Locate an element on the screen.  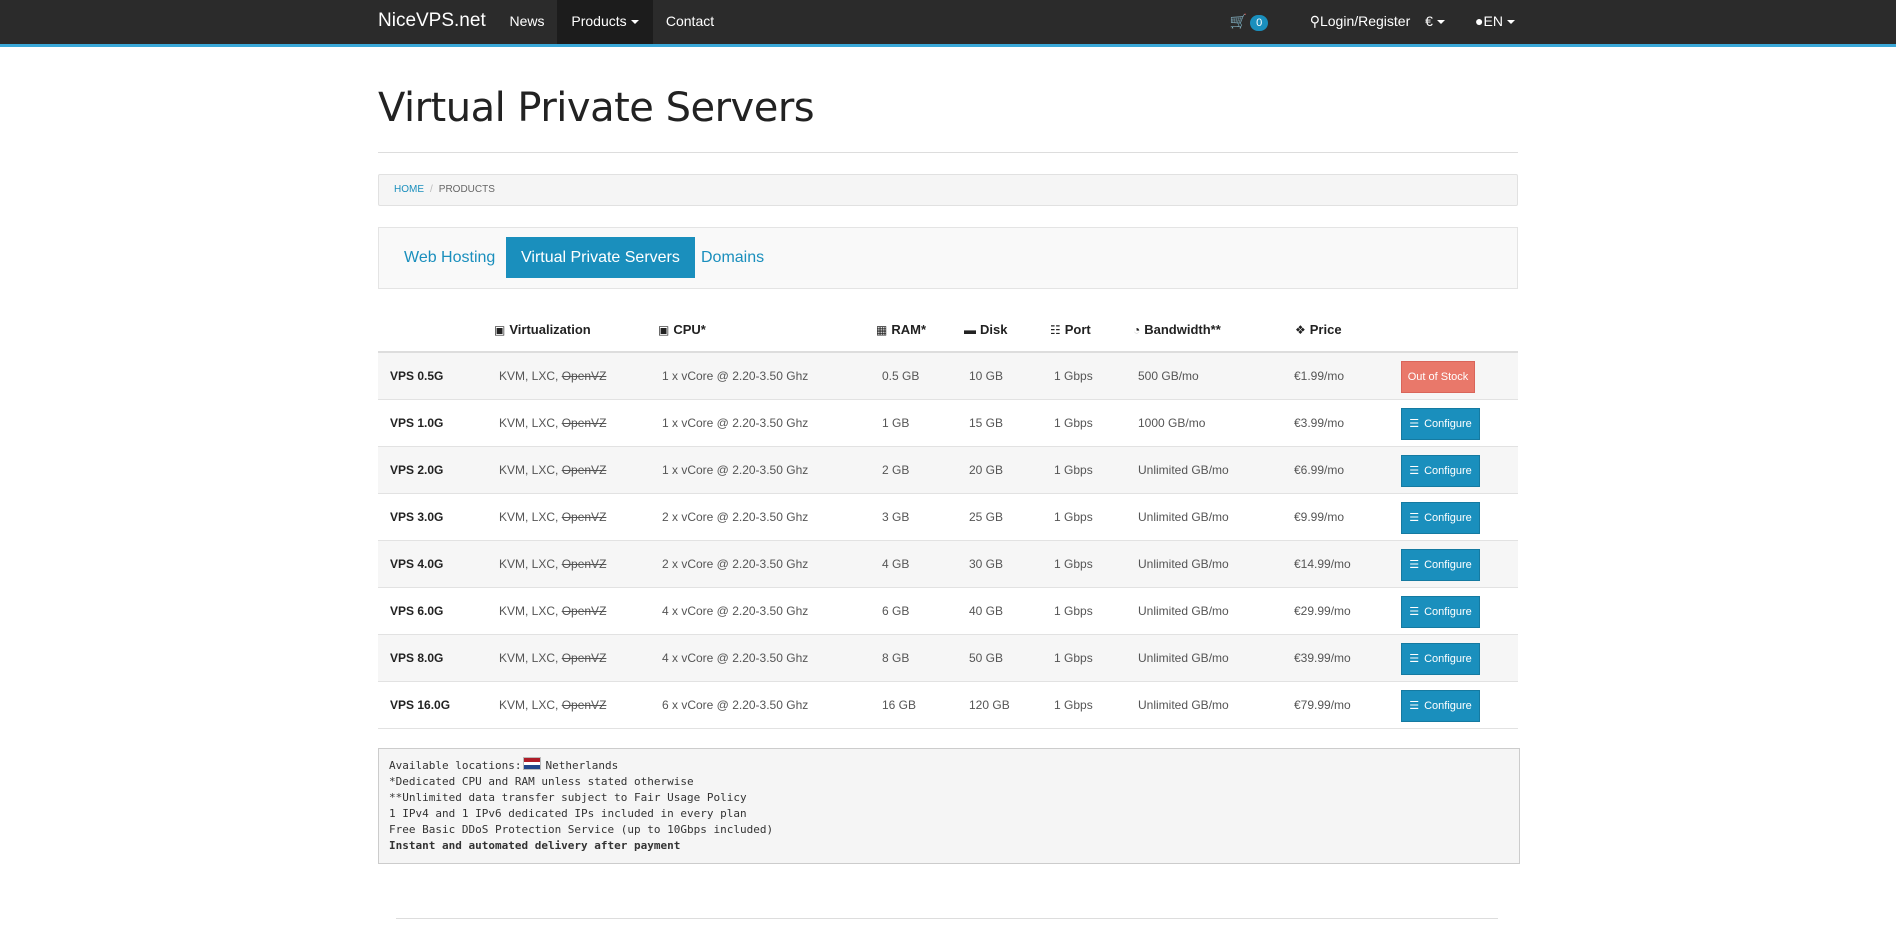
currency-dropdown: € is located at coordinates (1435, 22).